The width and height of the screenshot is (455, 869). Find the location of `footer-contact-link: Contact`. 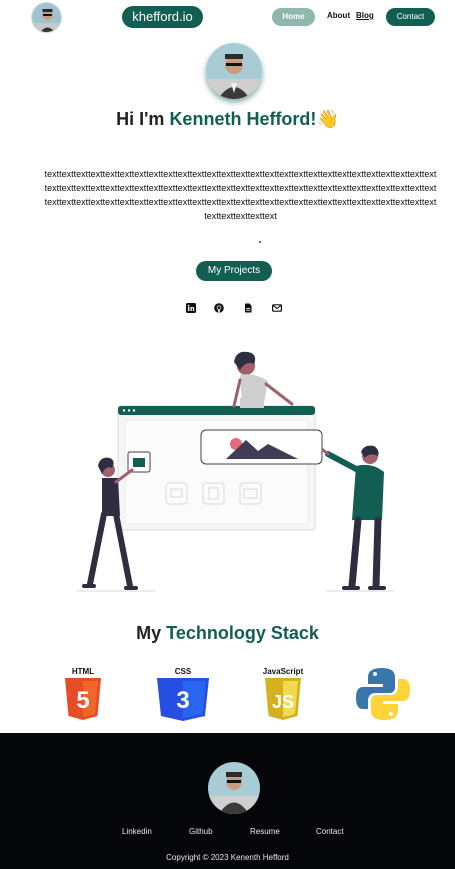

footer-contact-link: Contact is located at coordinates (330, 831).